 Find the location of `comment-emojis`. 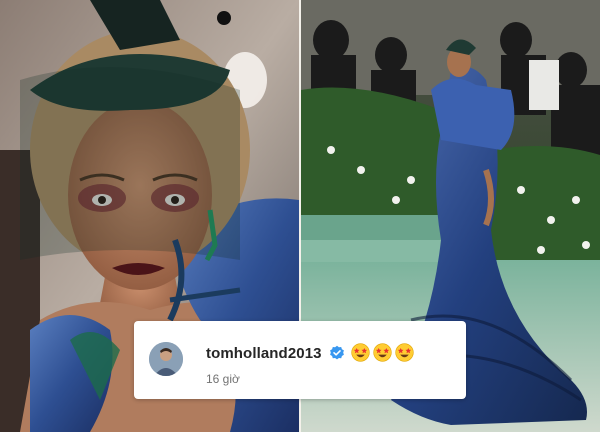

comment-emojis is located at coordinates (382, 352).